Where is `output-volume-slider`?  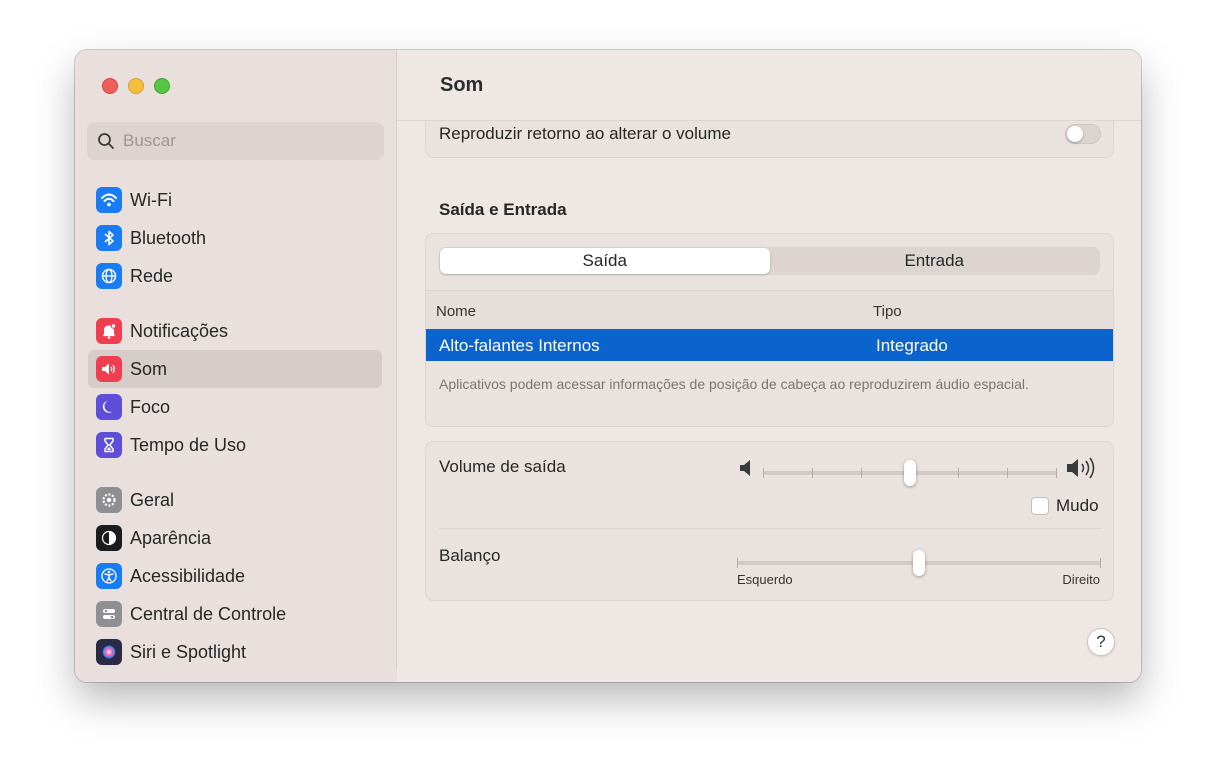 output-volume-slider is located at coordinates (910, 473).